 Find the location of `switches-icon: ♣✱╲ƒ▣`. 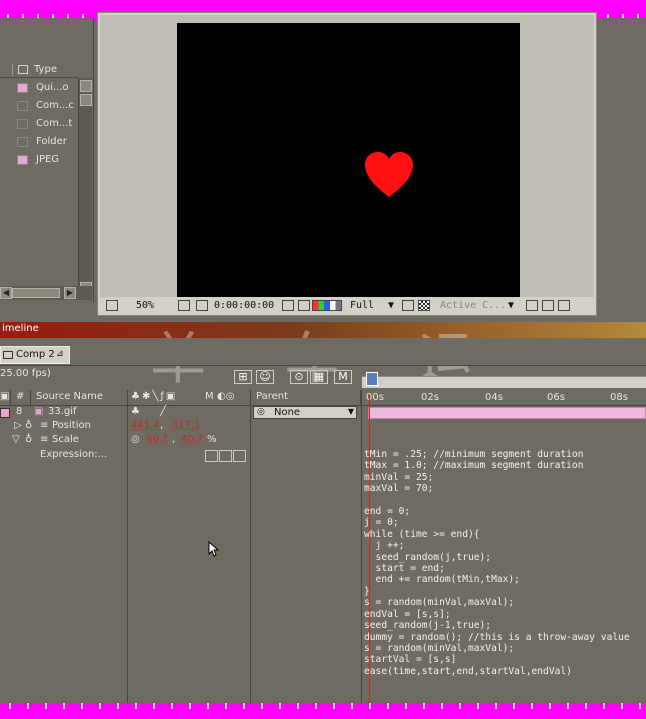

switches-icon: ♣✱╲ƒ▣ is located at coordinates (154, 396).